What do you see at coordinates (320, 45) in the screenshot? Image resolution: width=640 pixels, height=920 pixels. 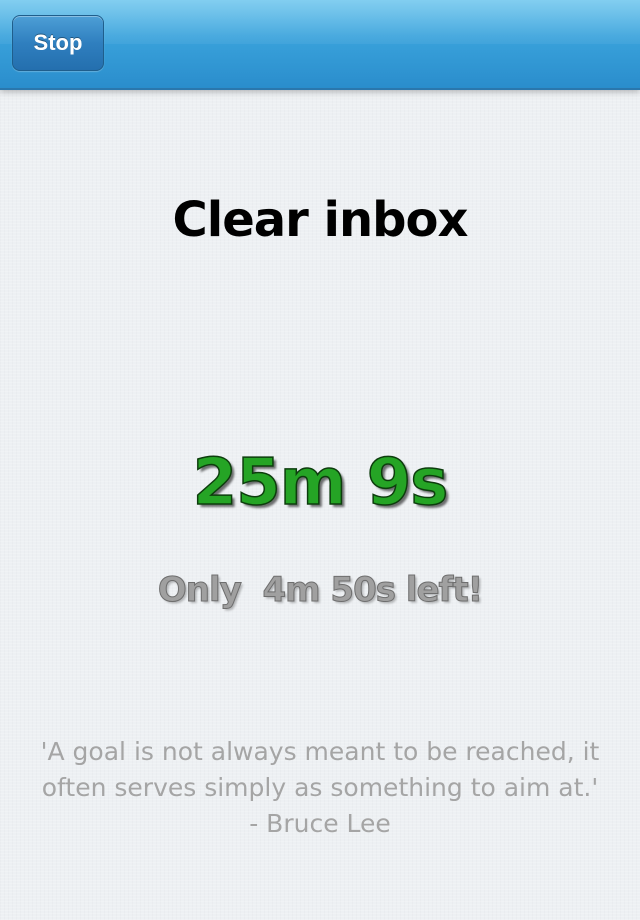 I see `navigation-bar: Stop` at bounding box center [320, 45].